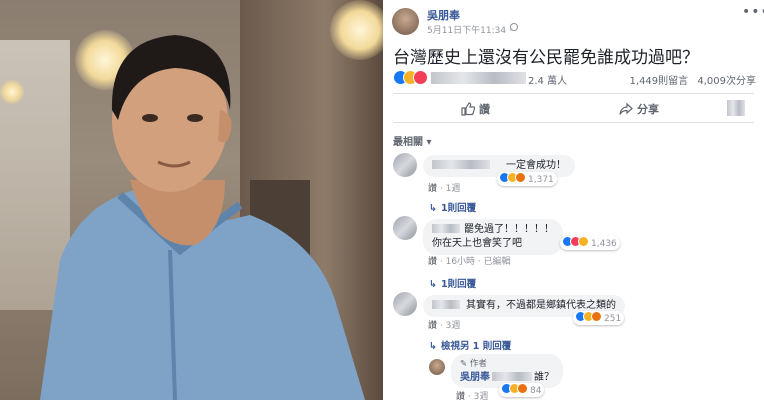 This screenshot has width=764, height=400. I want to click on reply-text: 誰？, so click(544, 377).